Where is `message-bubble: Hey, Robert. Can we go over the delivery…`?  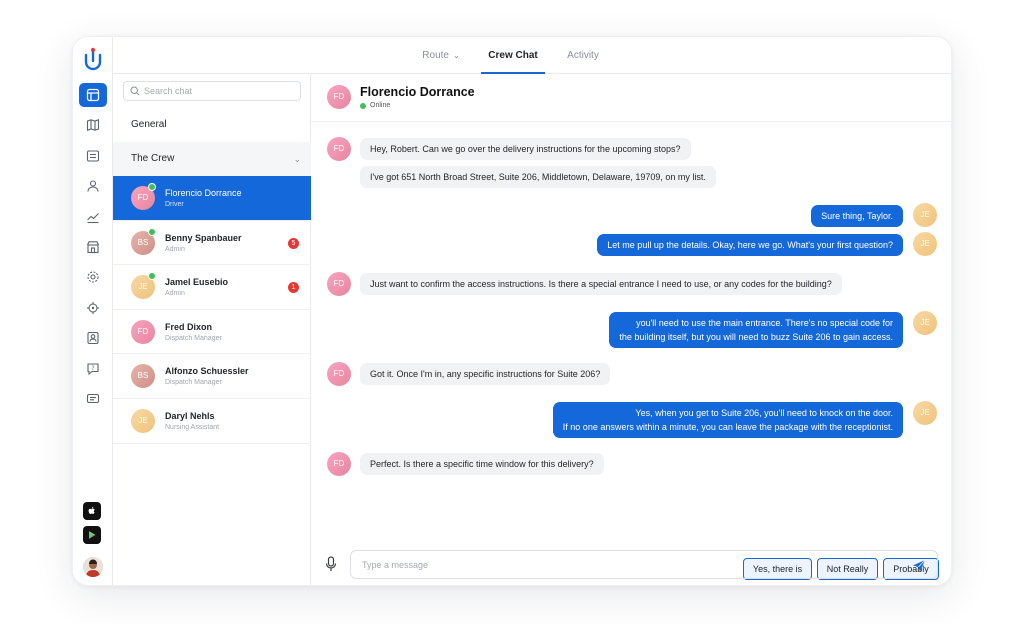 message-bubble: Hey, Robert. Can we go over the delivery… is located at coordinates (525, 149).